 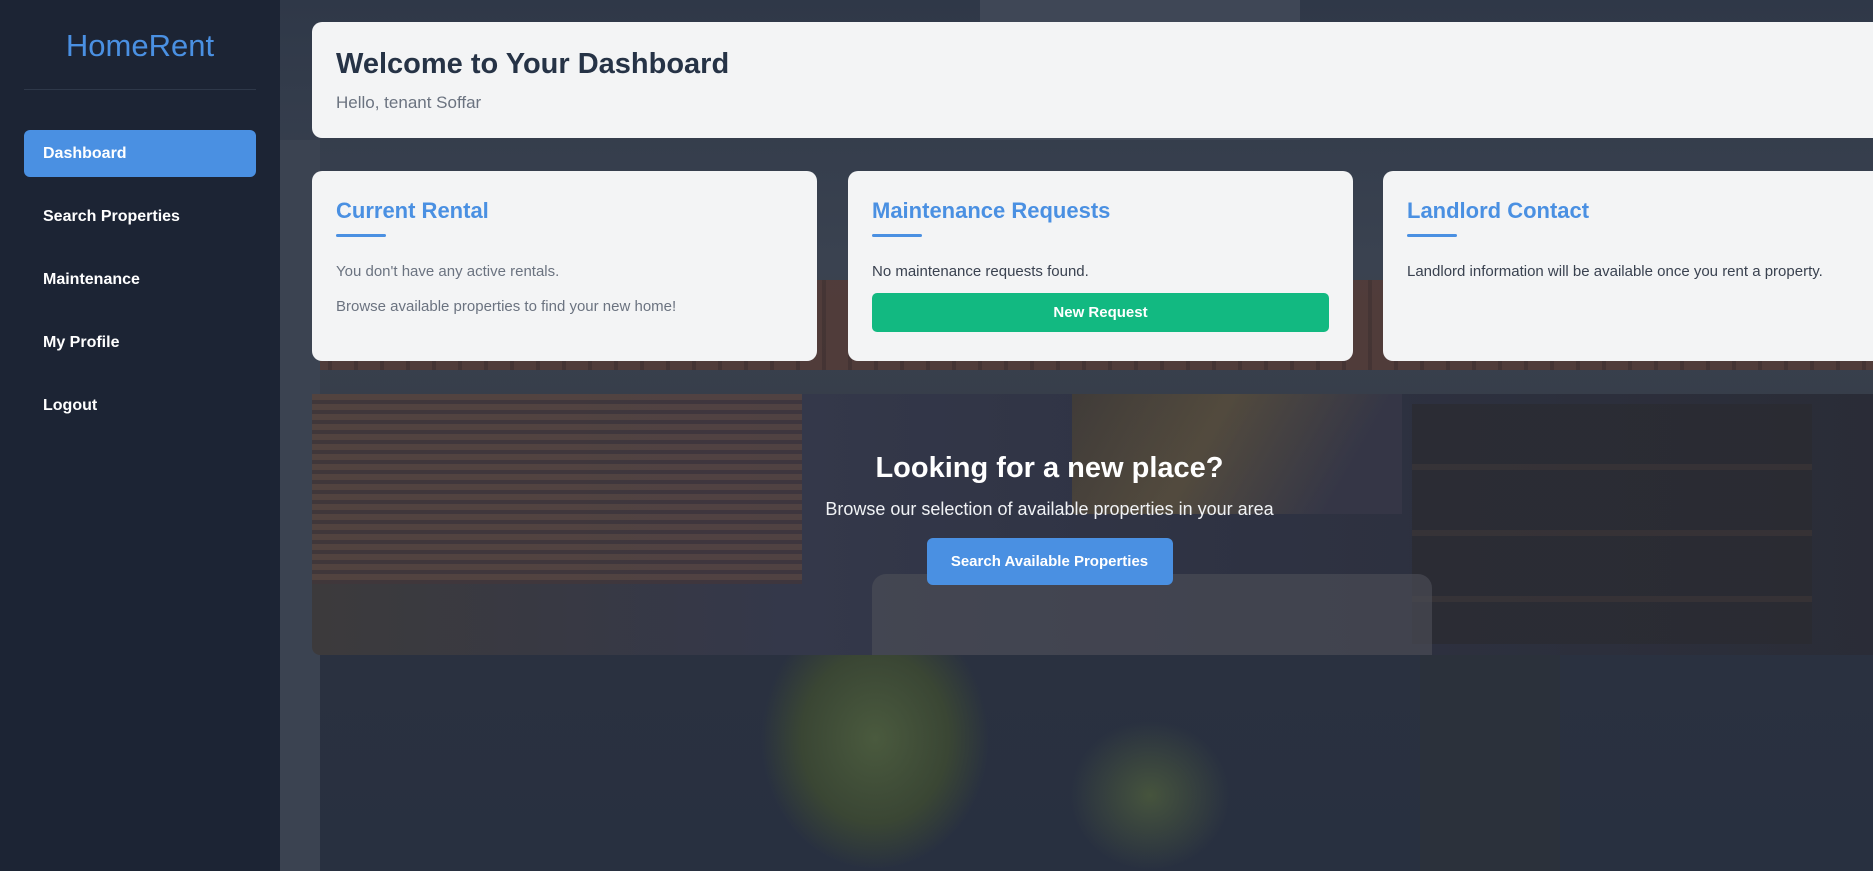 I want to click on card-title: Current Rental, so click(x=412, y=210).